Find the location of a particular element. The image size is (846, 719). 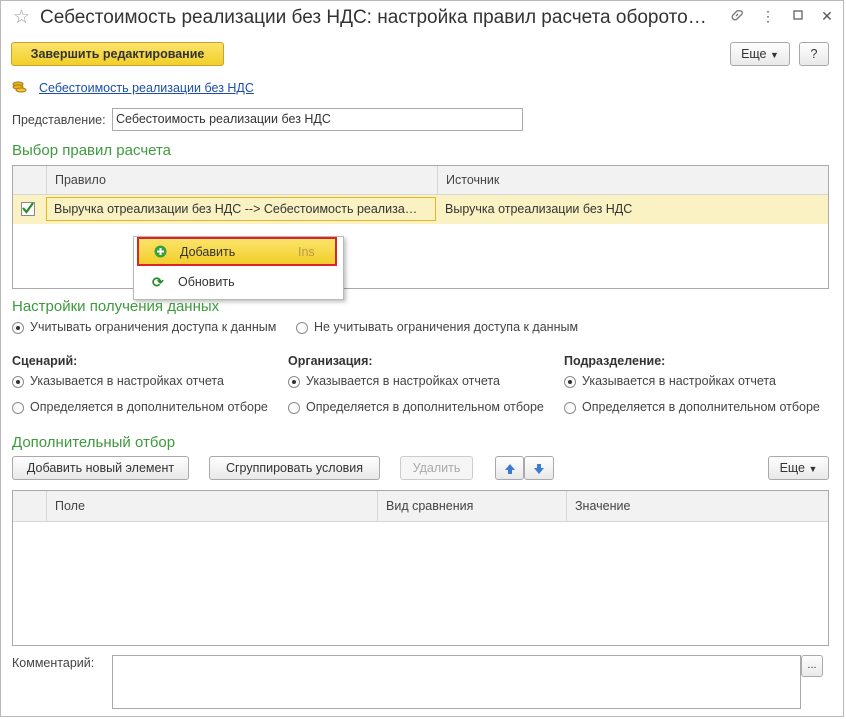

breadcrumb-link: Себестоимость реализации без НДС is located at coordinates (146, 88).